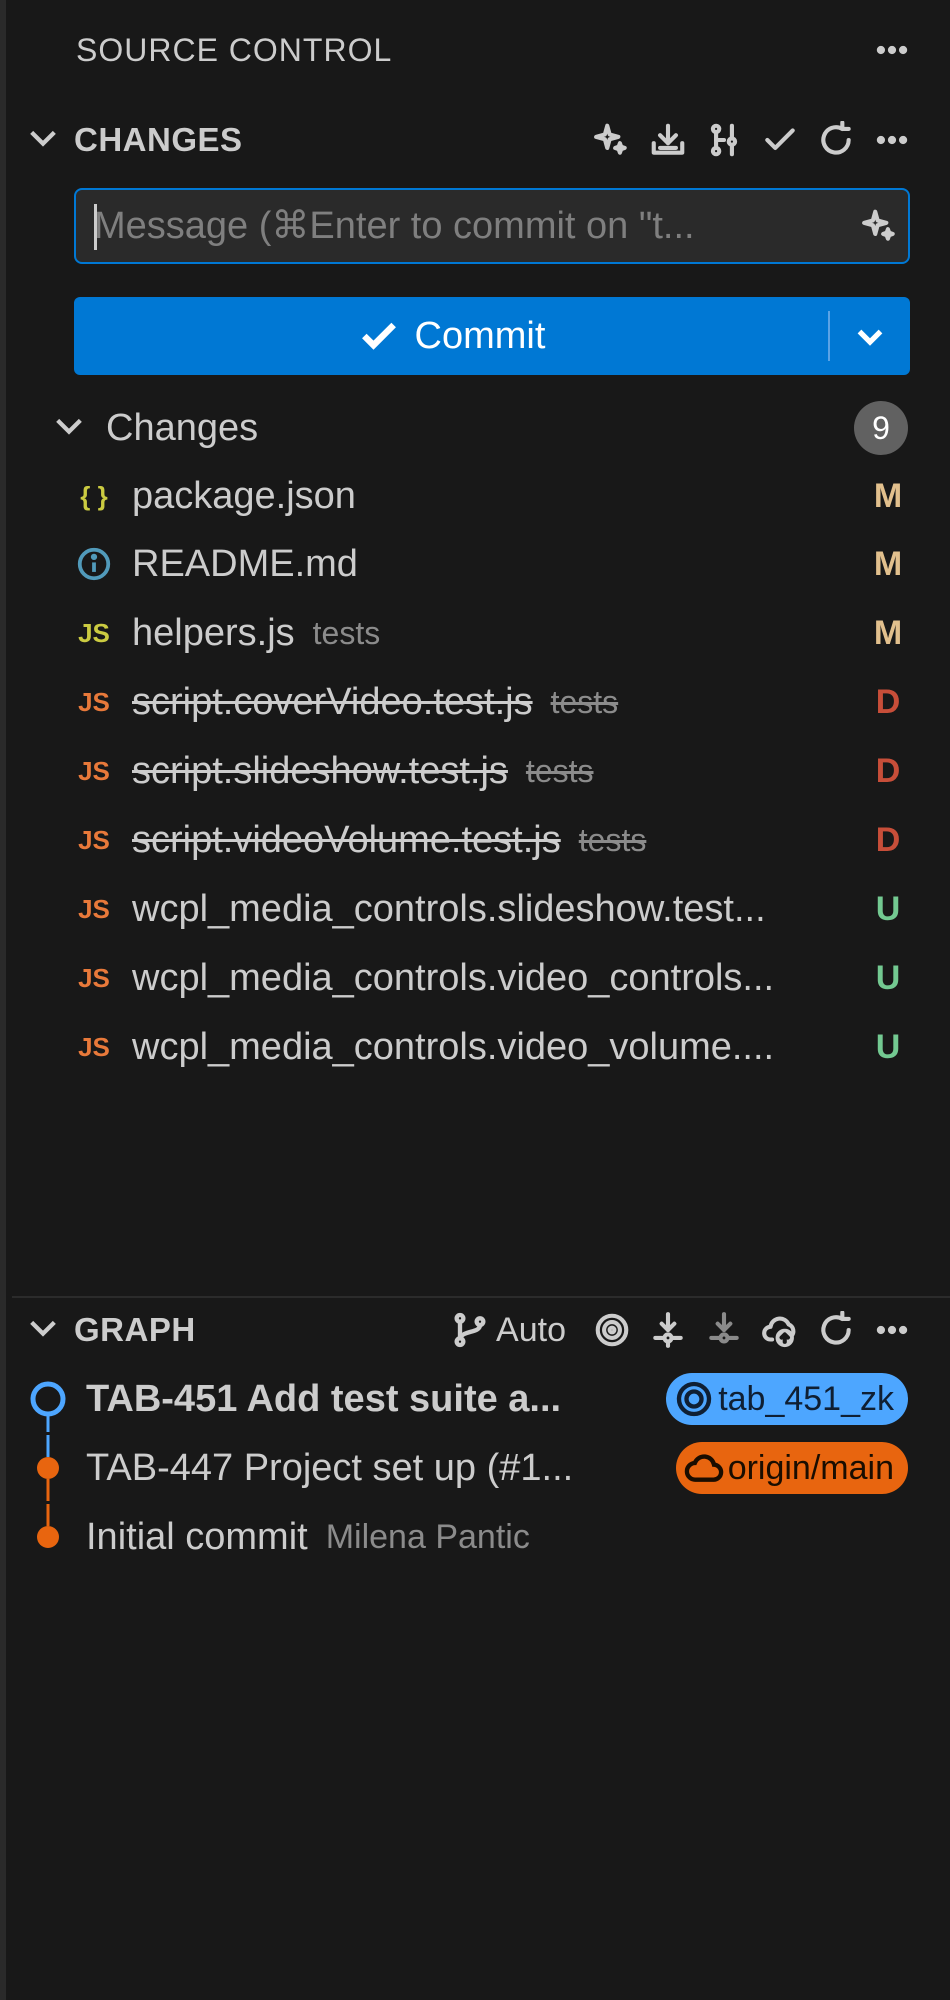 The image size is (950, 2000). What do you see at coordinates (480, 335) in the screenshot?
I see `commit-button-label: Commit` at bounding box center [480, 335].